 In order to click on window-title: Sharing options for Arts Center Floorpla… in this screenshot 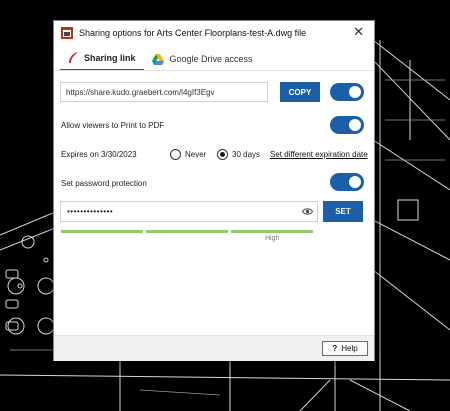, I will do `click(193, 33)`.